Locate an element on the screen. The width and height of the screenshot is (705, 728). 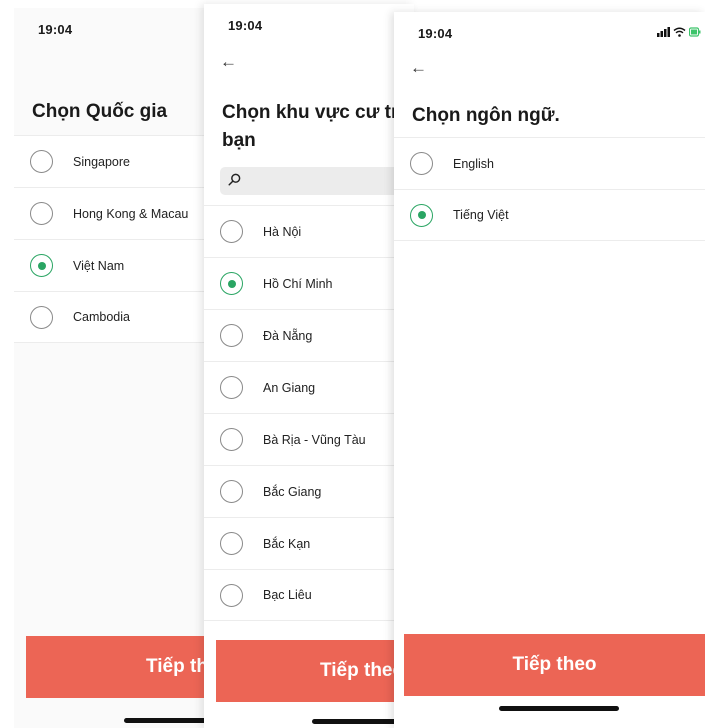
list-item: Đà Nẵng is located at coordinates (309, 335).